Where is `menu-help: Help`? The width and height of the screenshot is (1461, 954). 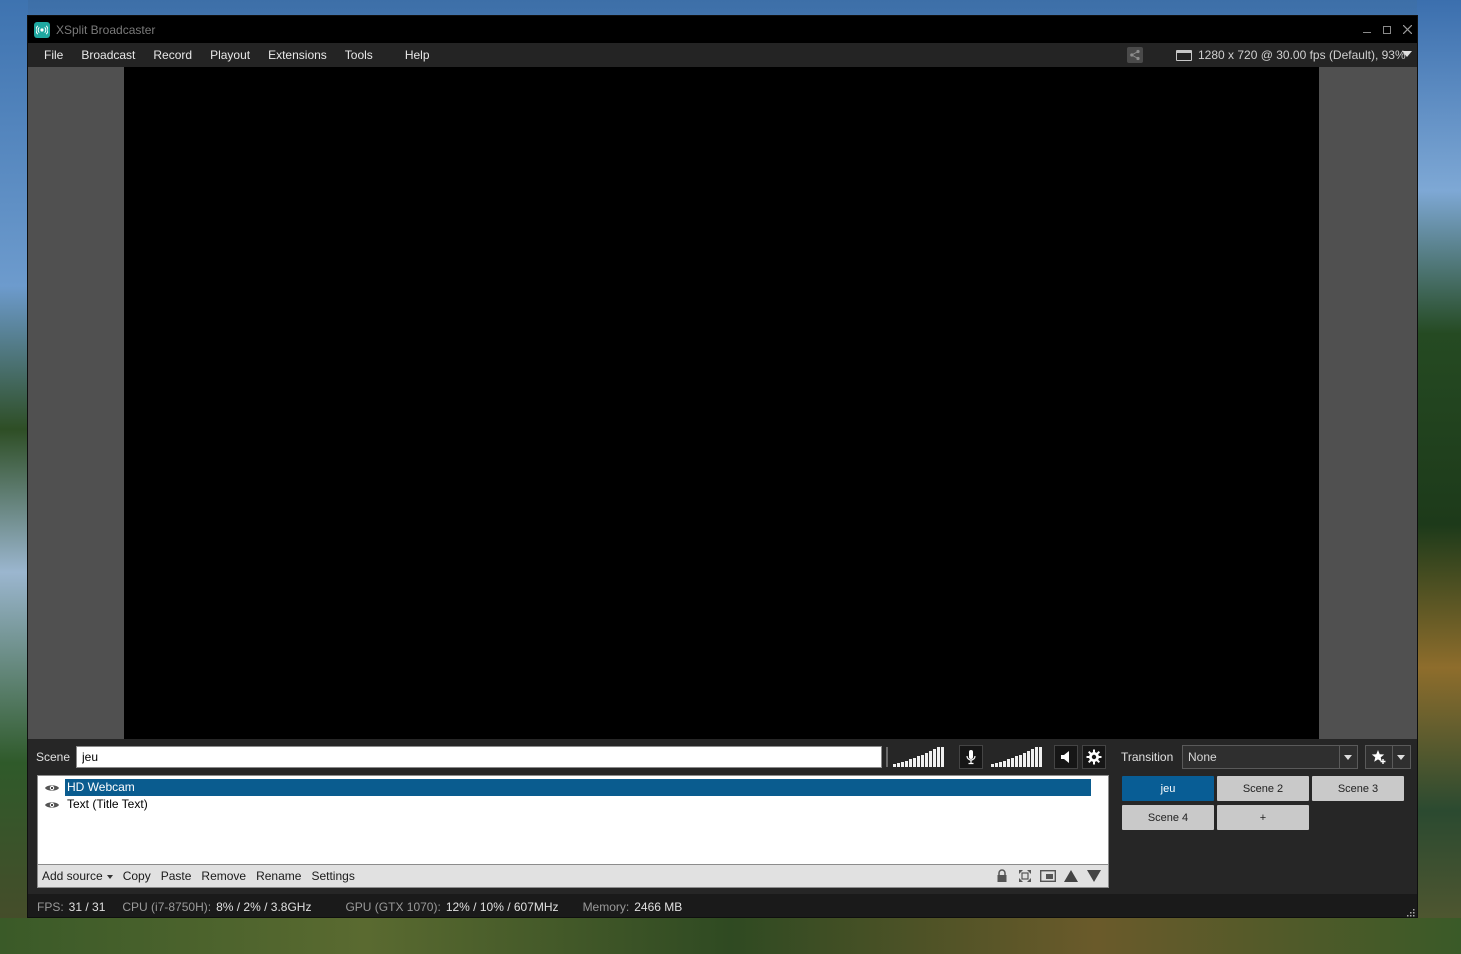
menu-help: Help is located at coordinates (417, 55).